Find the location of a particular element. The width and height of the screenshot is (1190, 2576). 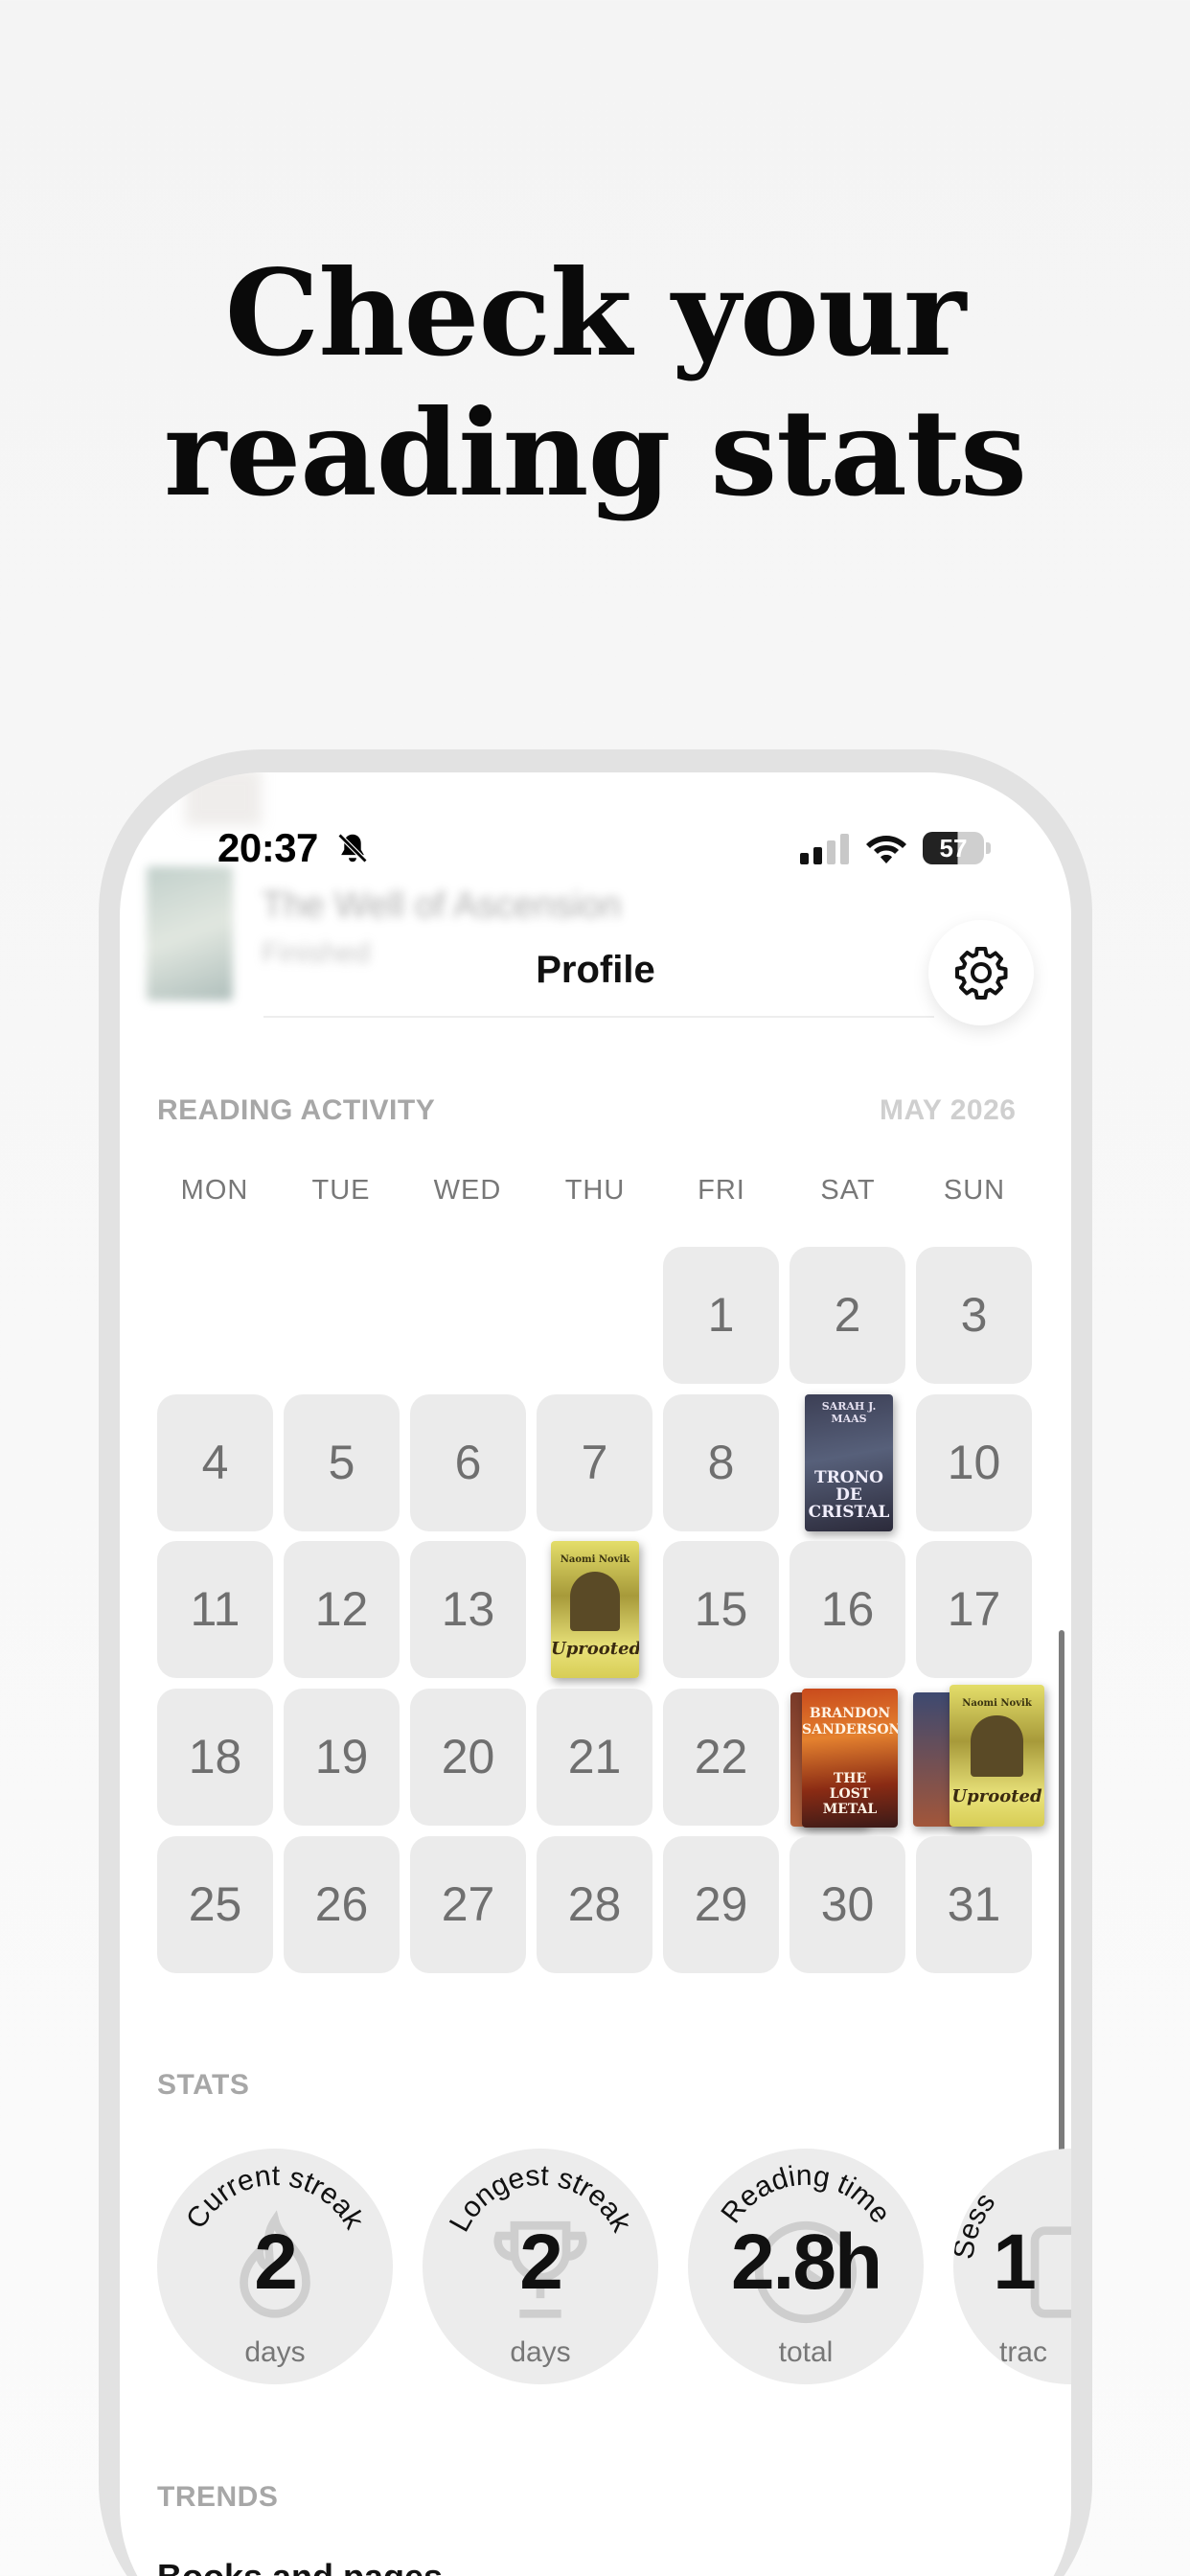

stat-value: 2.8h is located at coordinates (806, 2262).